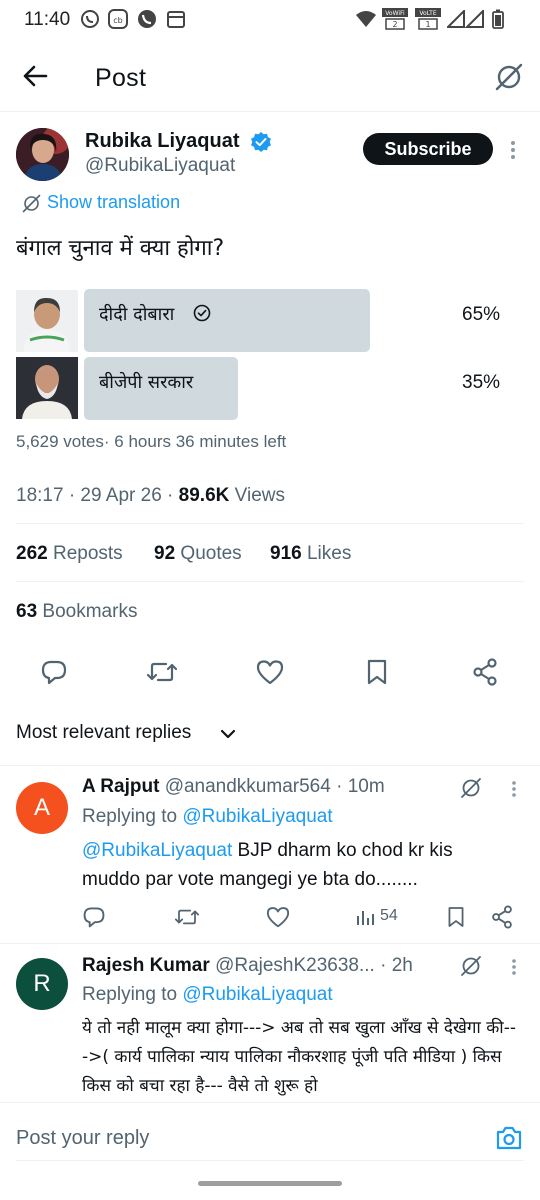 This screenshot has width=540, height=1200. I want to click on poll-winner-check-icon, so click(202, 313).